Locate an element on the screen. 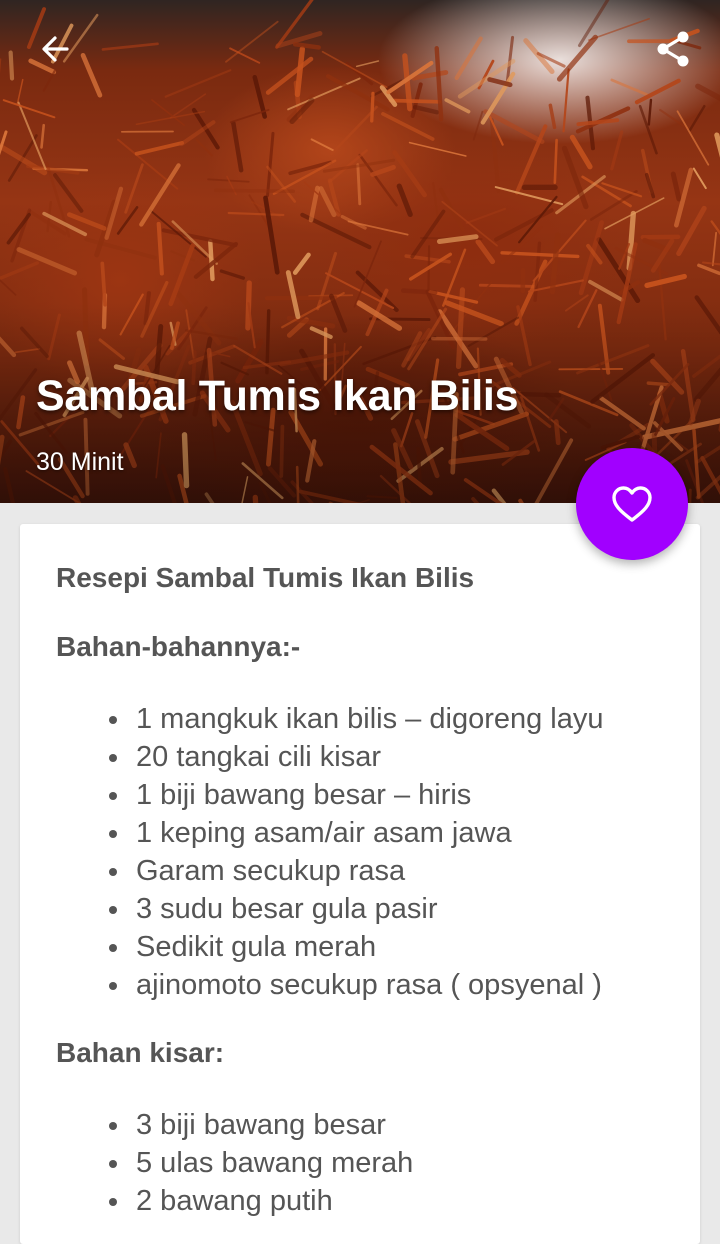  recipe-title: Sambal Tumis Ikan Bilis is located at coordinates (277, 396).